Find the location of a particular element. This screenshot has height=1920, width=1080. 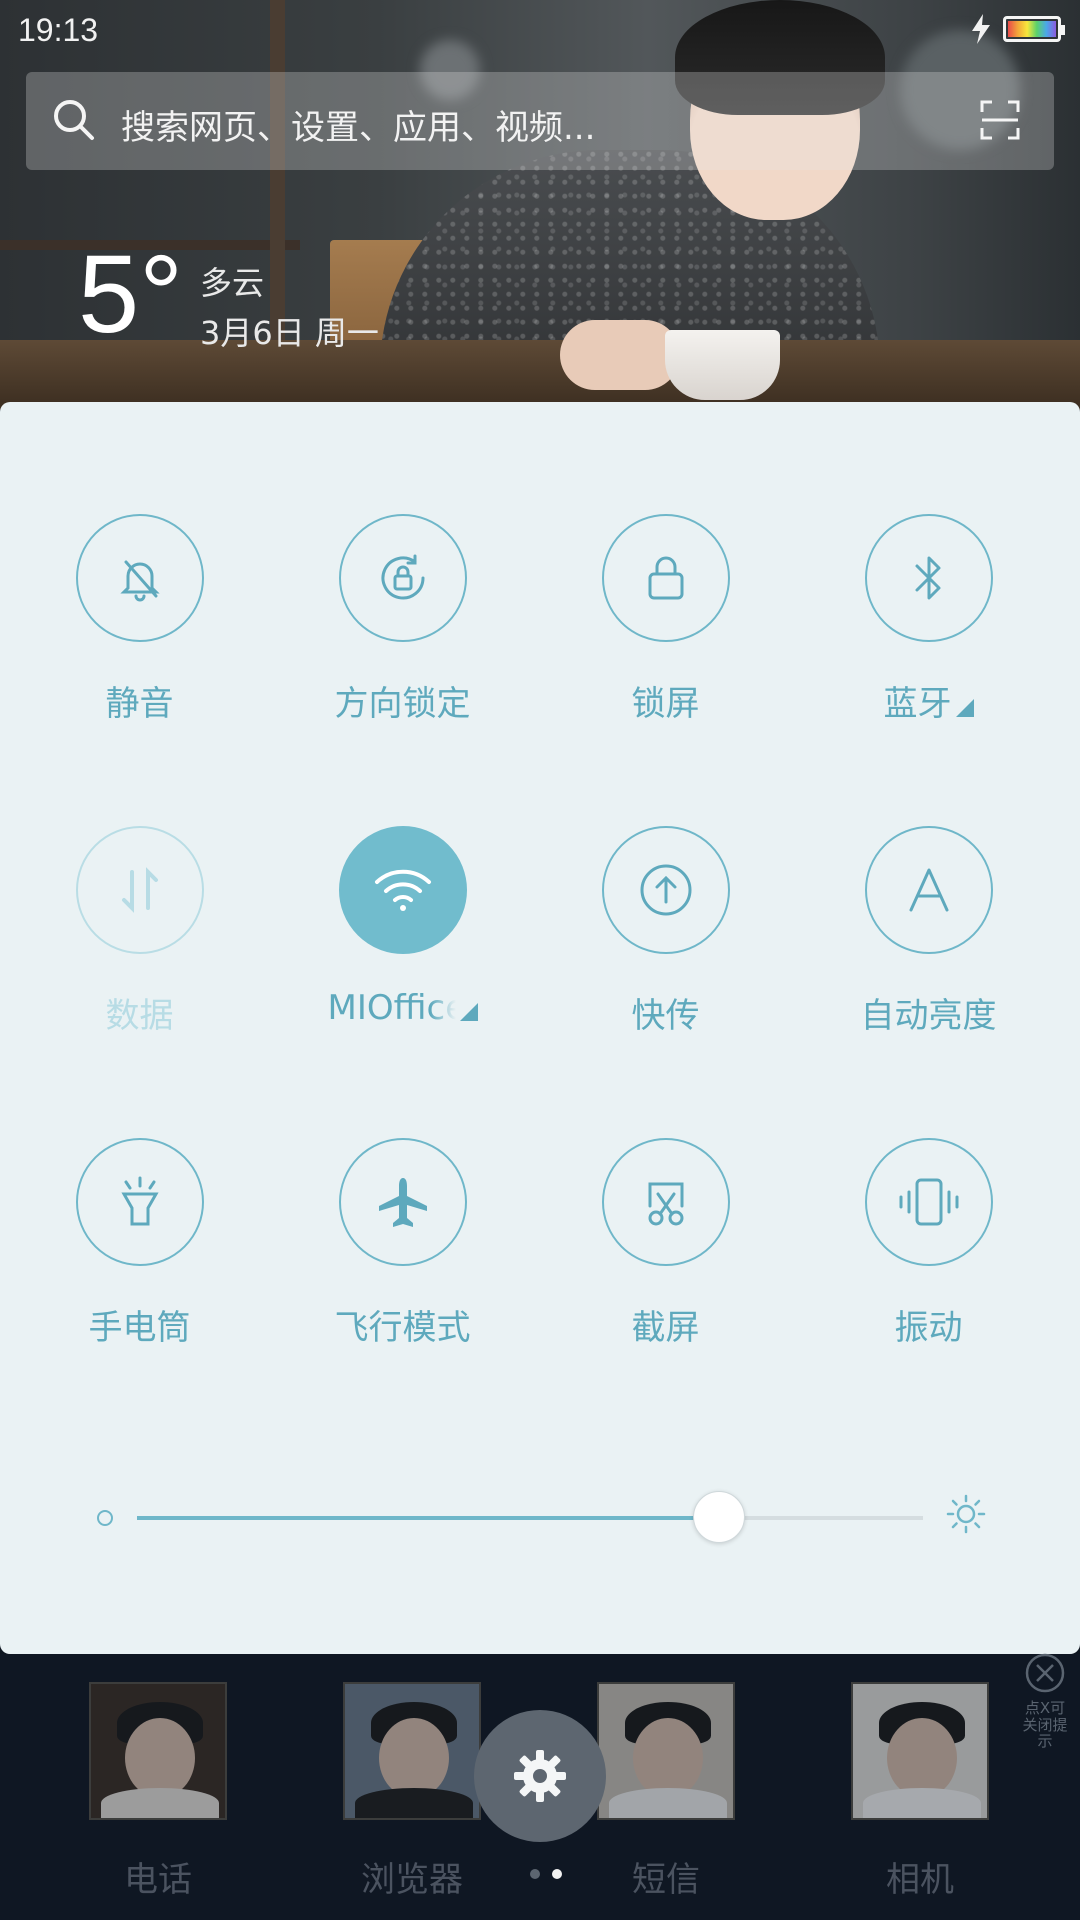

toggle-bluetooth: 蓝牙 is located at coordinates (928, 634).